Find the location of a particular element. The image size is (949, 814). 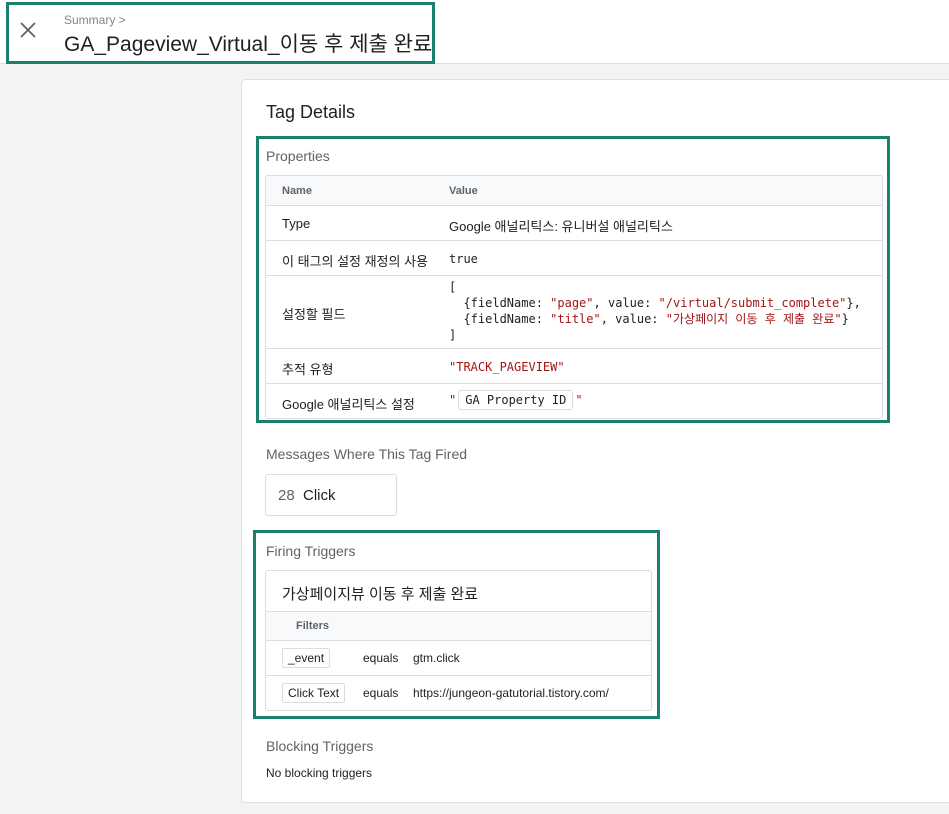

message-chip: 28 Click is located at coordinates (331, 495).